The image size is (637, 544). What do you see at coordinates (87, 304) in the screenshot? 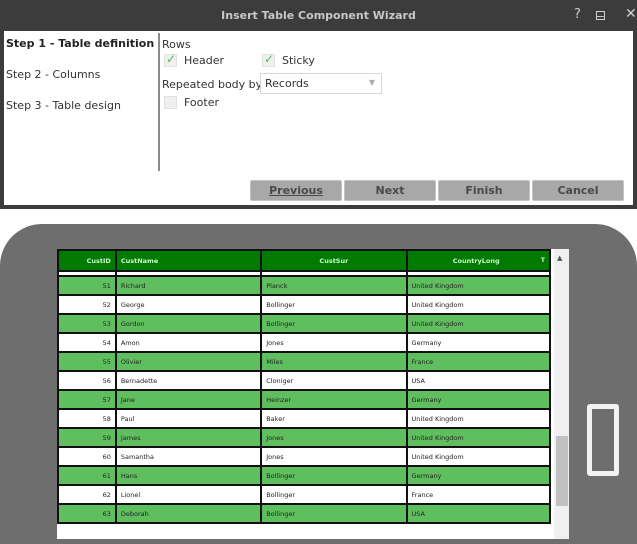
I see `cell-custid: 52` at bounding box center [87, 304].